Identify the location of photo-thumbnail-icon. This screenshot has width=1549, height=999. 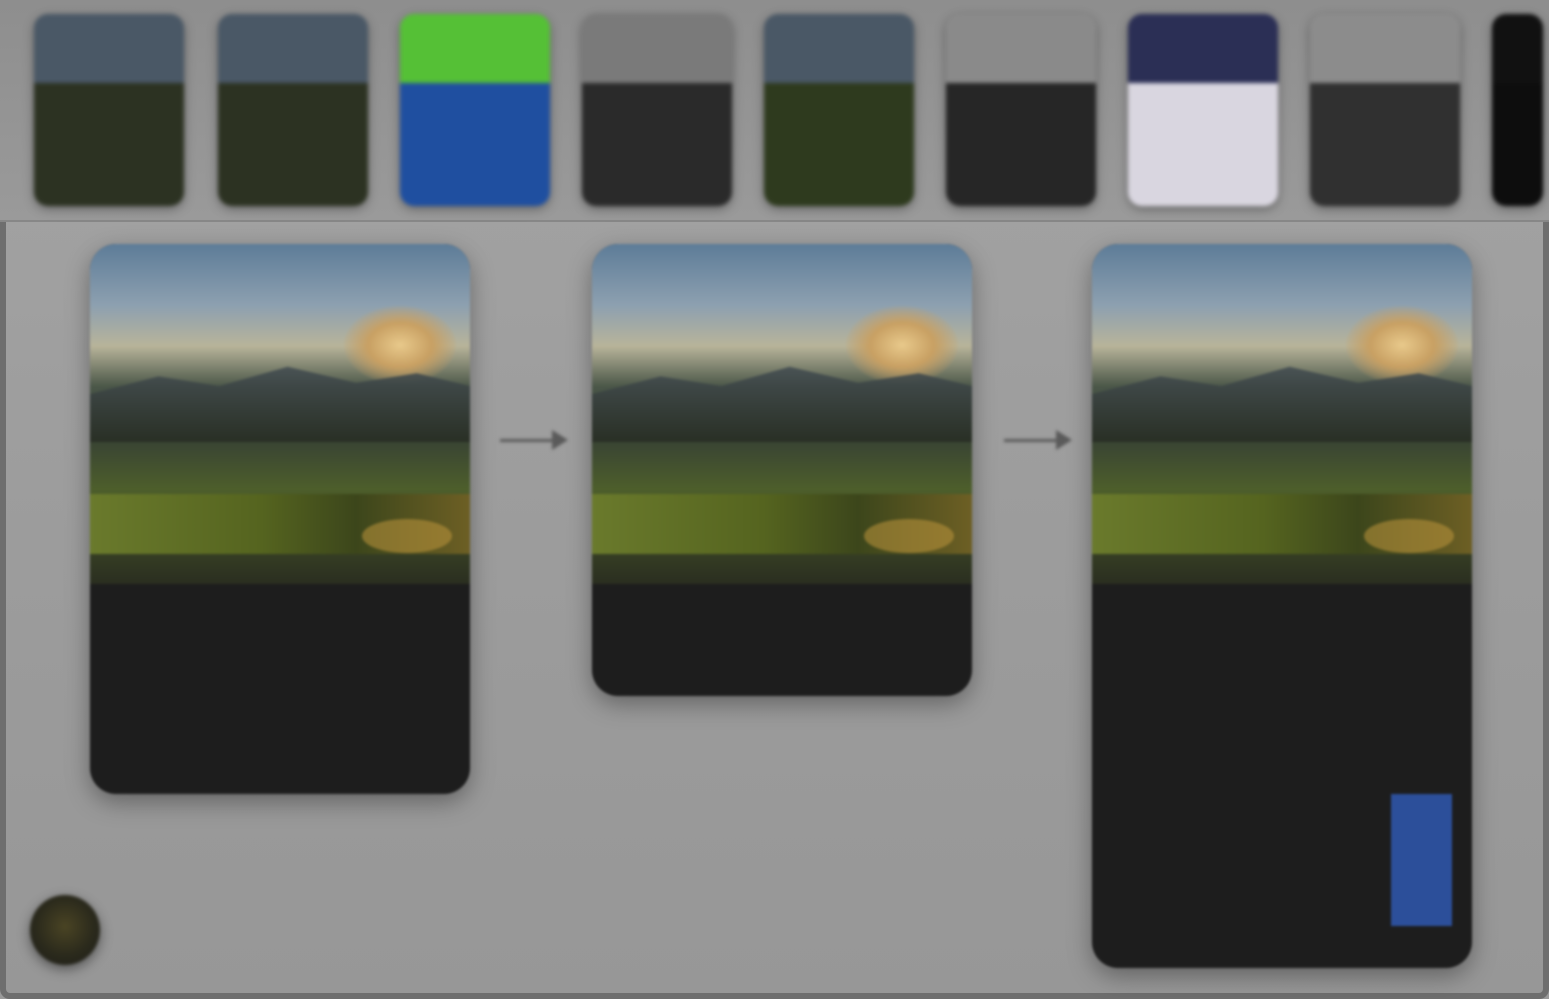
(65, 930).